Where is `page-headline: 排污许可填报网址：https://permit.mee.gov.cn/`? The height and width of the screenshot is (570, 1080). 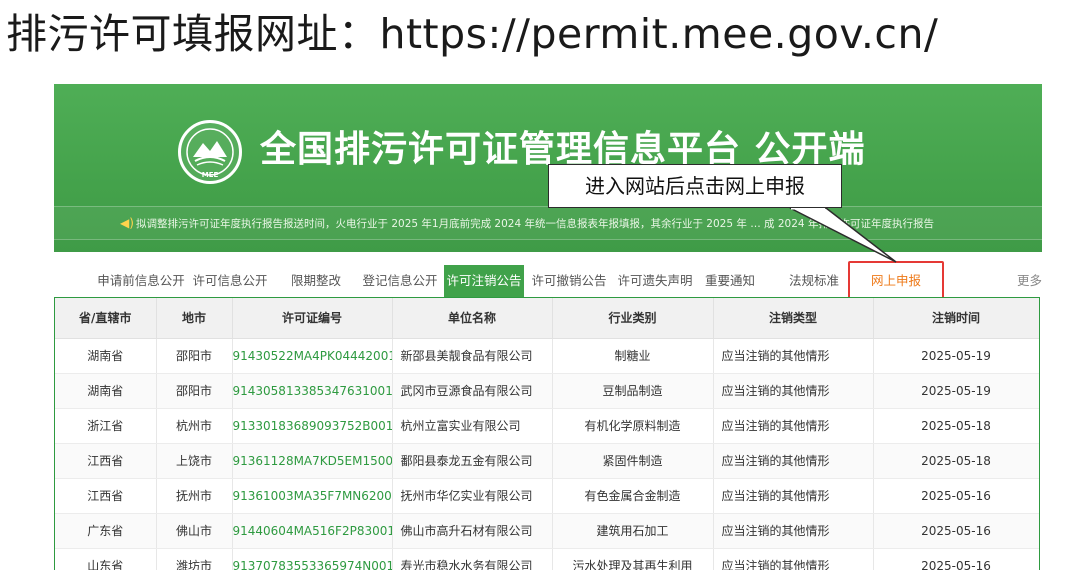
page-headline: 排污许可填报网址：https://permit.mee.gov.cn/ is located at coordinates (472, 34).